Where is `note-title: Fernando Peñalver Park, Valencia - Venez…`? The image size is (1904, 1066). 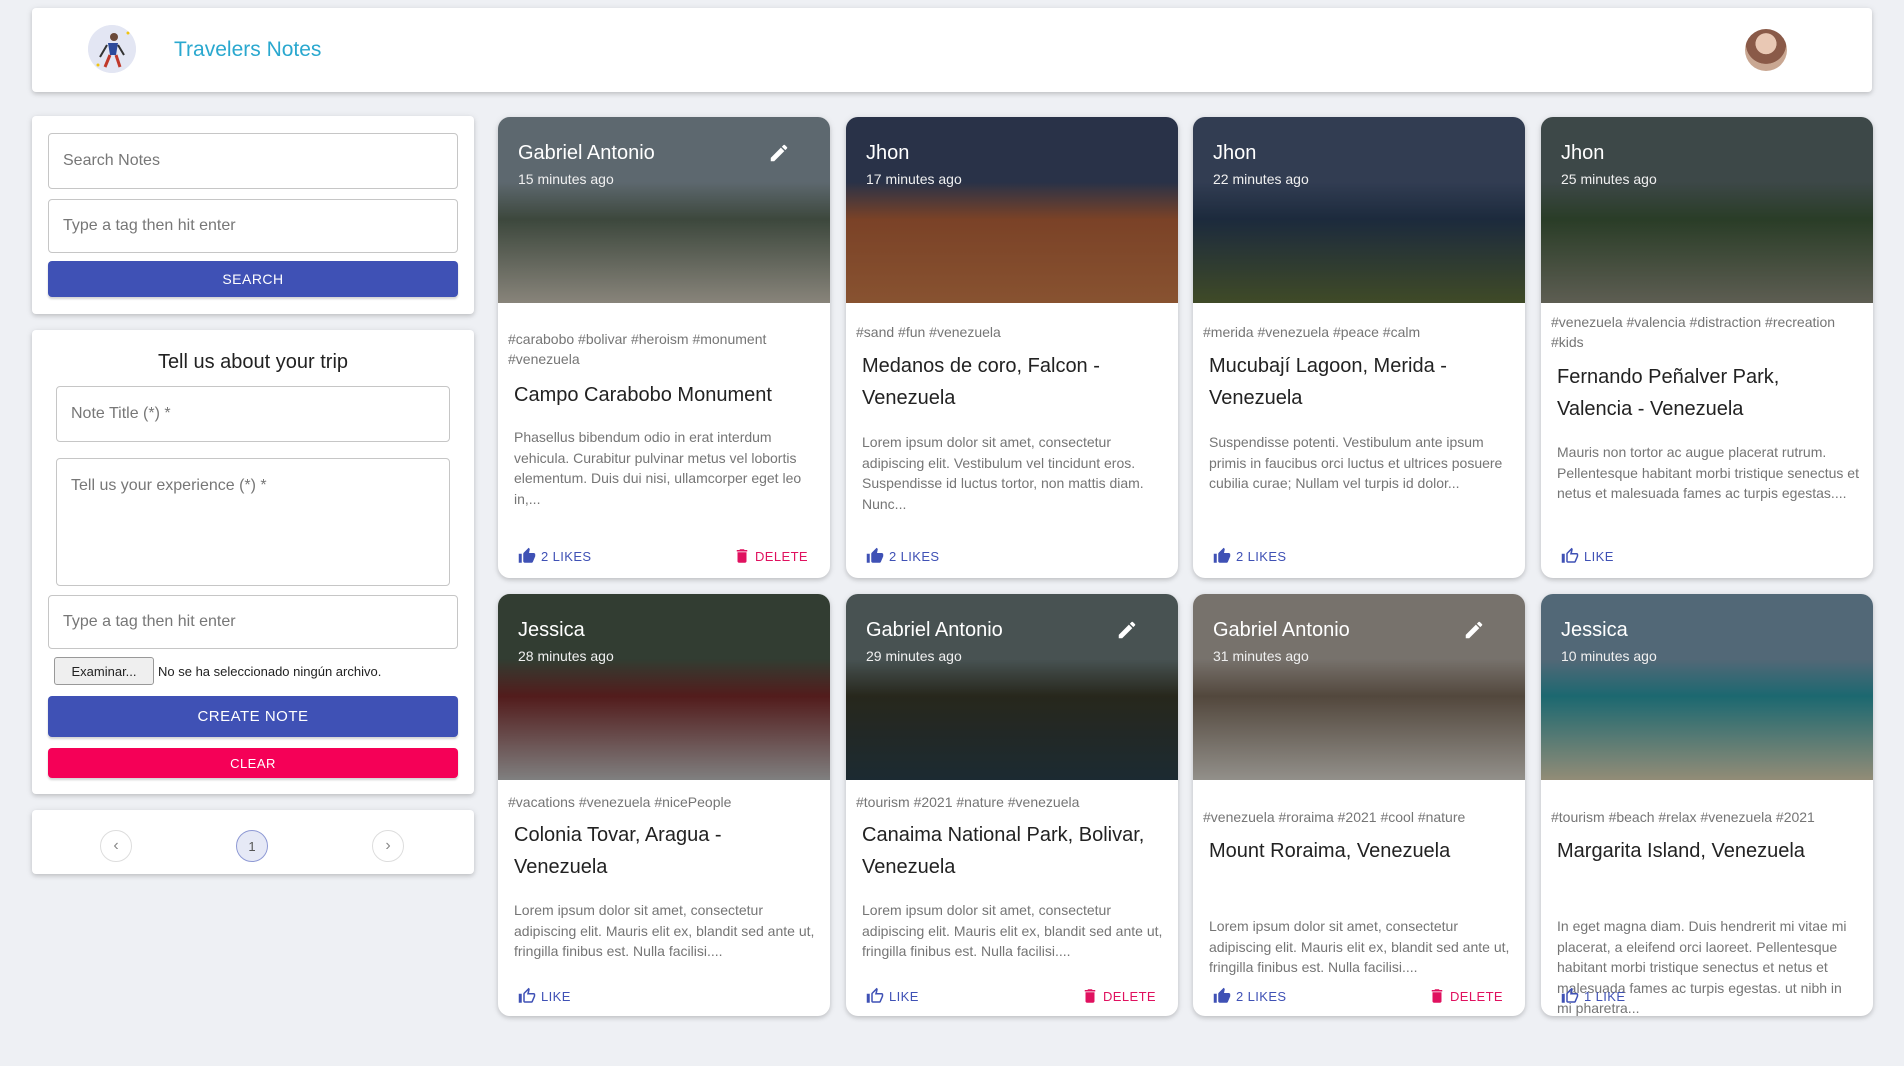 note-title: Fernando Peñalver Park, Valencia - Venez… is located at coordinates (1668, 393).